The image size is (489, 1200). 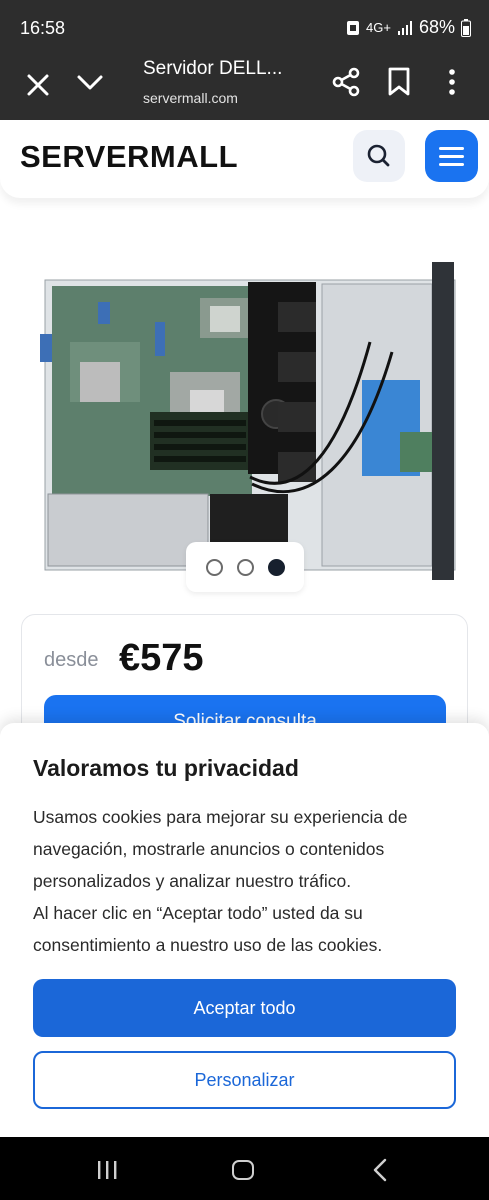 What do you see at coordinates (166, 768) in the screenshot?
I see `cookie-title: Valoramos tu privacidad` at bounding box center [166, 768].